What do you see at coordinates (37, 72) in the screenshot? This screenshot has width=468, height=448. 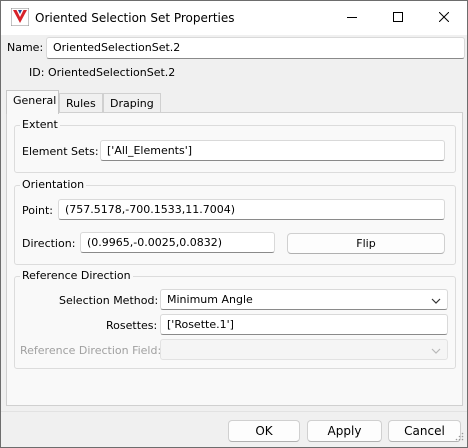 I see `id-label: ID:` at bounding box center [37, 72].